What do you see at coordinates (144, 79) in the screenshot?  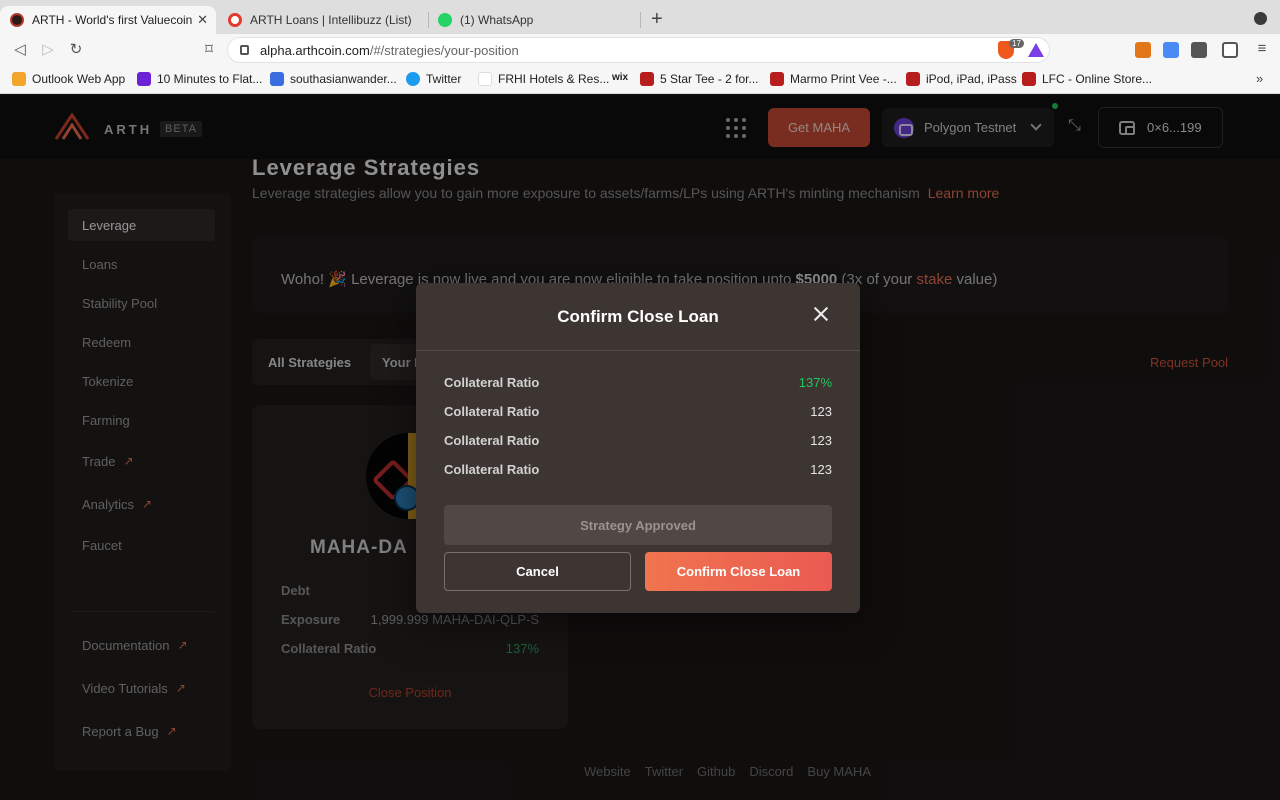 I see `yahoo-icon` at bounding box center [144, 79].